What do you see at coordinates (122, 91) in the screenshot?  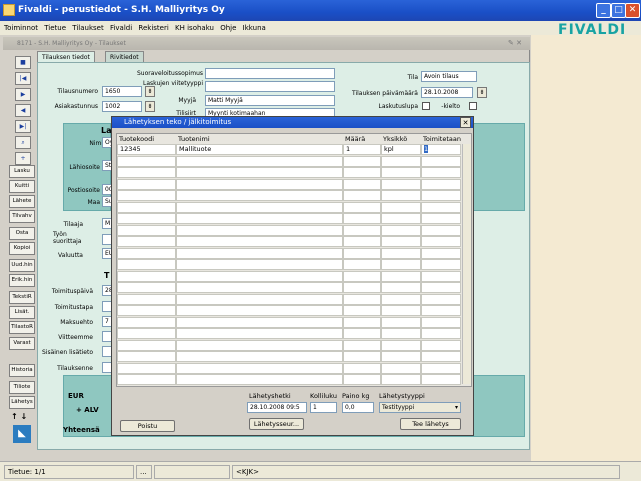 I see `tilausnumero-field: 1650` at bounding box center [122, 91].